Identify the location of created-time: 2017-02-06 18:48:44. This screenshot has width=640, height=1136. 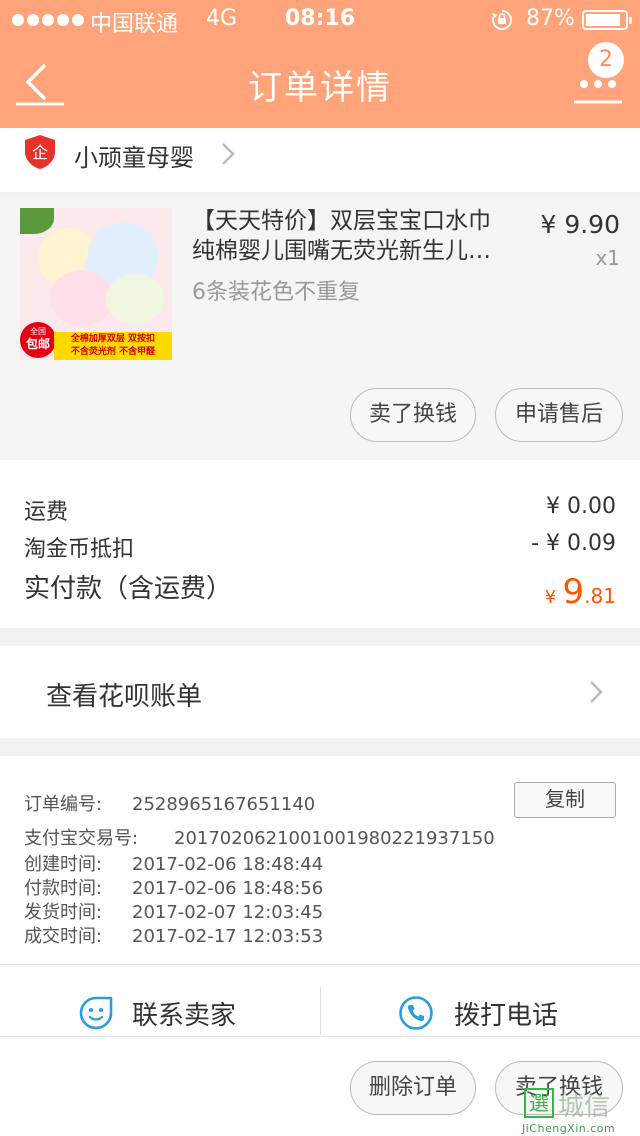
(228, 864).